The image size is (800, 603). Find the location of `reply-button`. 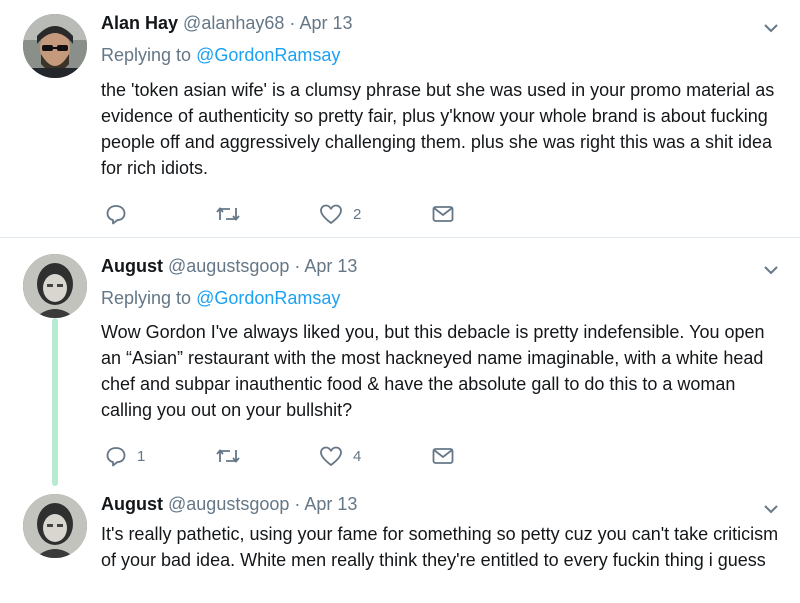

reply-button is located at coordinates (121, 214).